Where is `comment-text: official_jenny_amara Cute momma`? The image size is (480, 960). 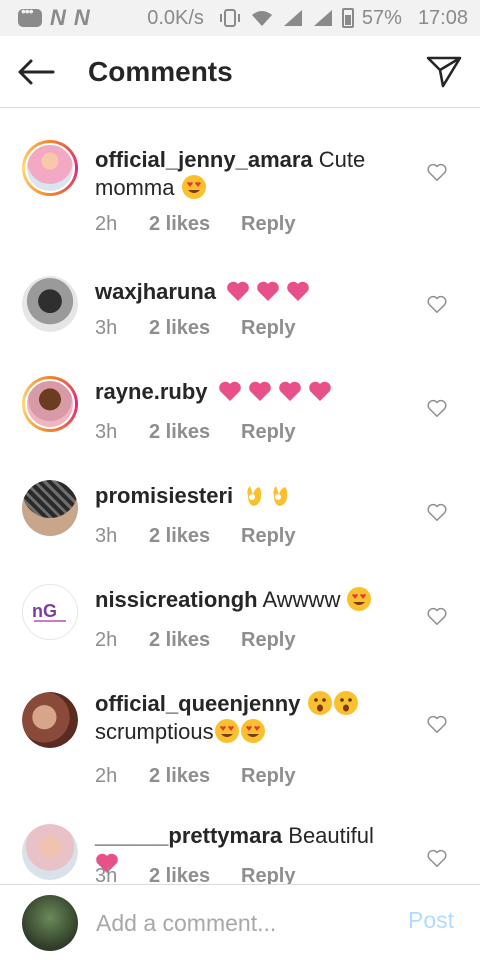 comment-text: official_jenny_amara Cute momma is located at coordinates (247, 174).